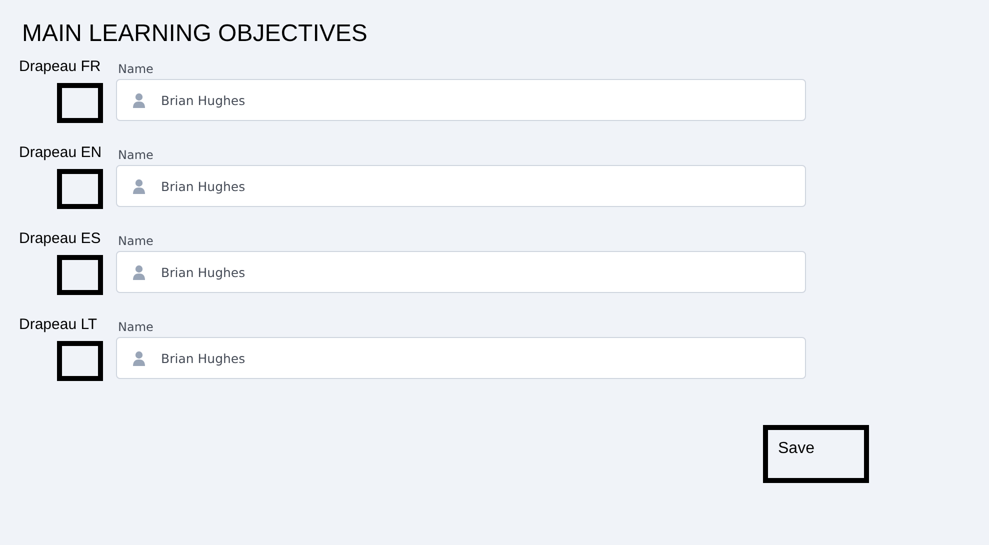 The width and height of the screenshot is (989, 545). Describe the element at coordinates (195, 34) in the screenshot. I see `page-title: MAIN LEARNING OBJECTIVES` at that location.